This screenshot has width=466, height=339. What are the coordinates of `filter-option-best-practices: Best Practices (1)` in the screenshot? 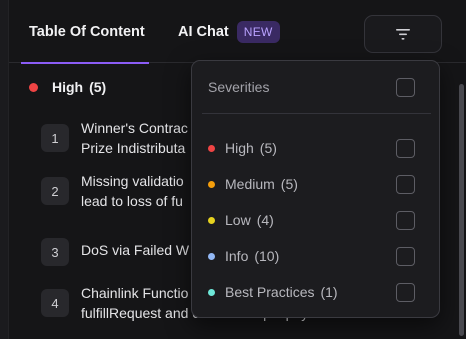 It's located at (311, 292).